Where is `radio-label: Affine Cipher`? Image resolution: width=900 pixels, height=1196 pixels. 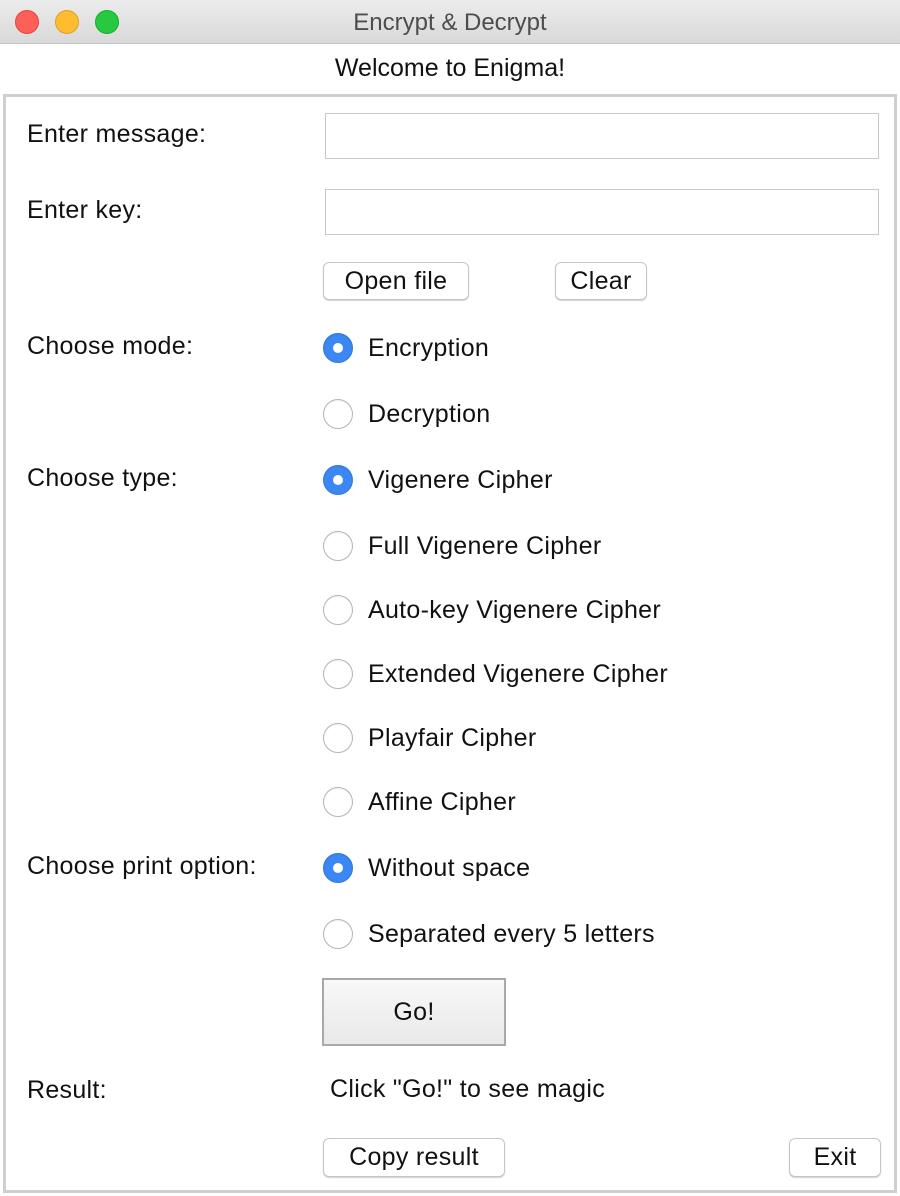 radio-label: Affine Cipher is located at coordinates (442, 801).